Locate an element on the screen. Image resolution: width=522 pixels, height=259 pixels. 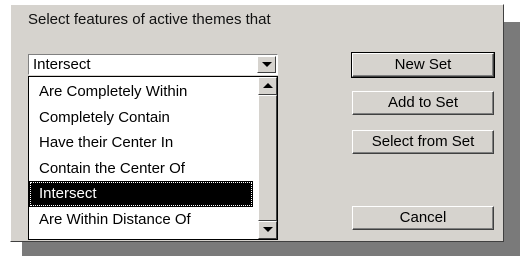
select-from-set-button: Select from Set is located at coordinates (423, 142).